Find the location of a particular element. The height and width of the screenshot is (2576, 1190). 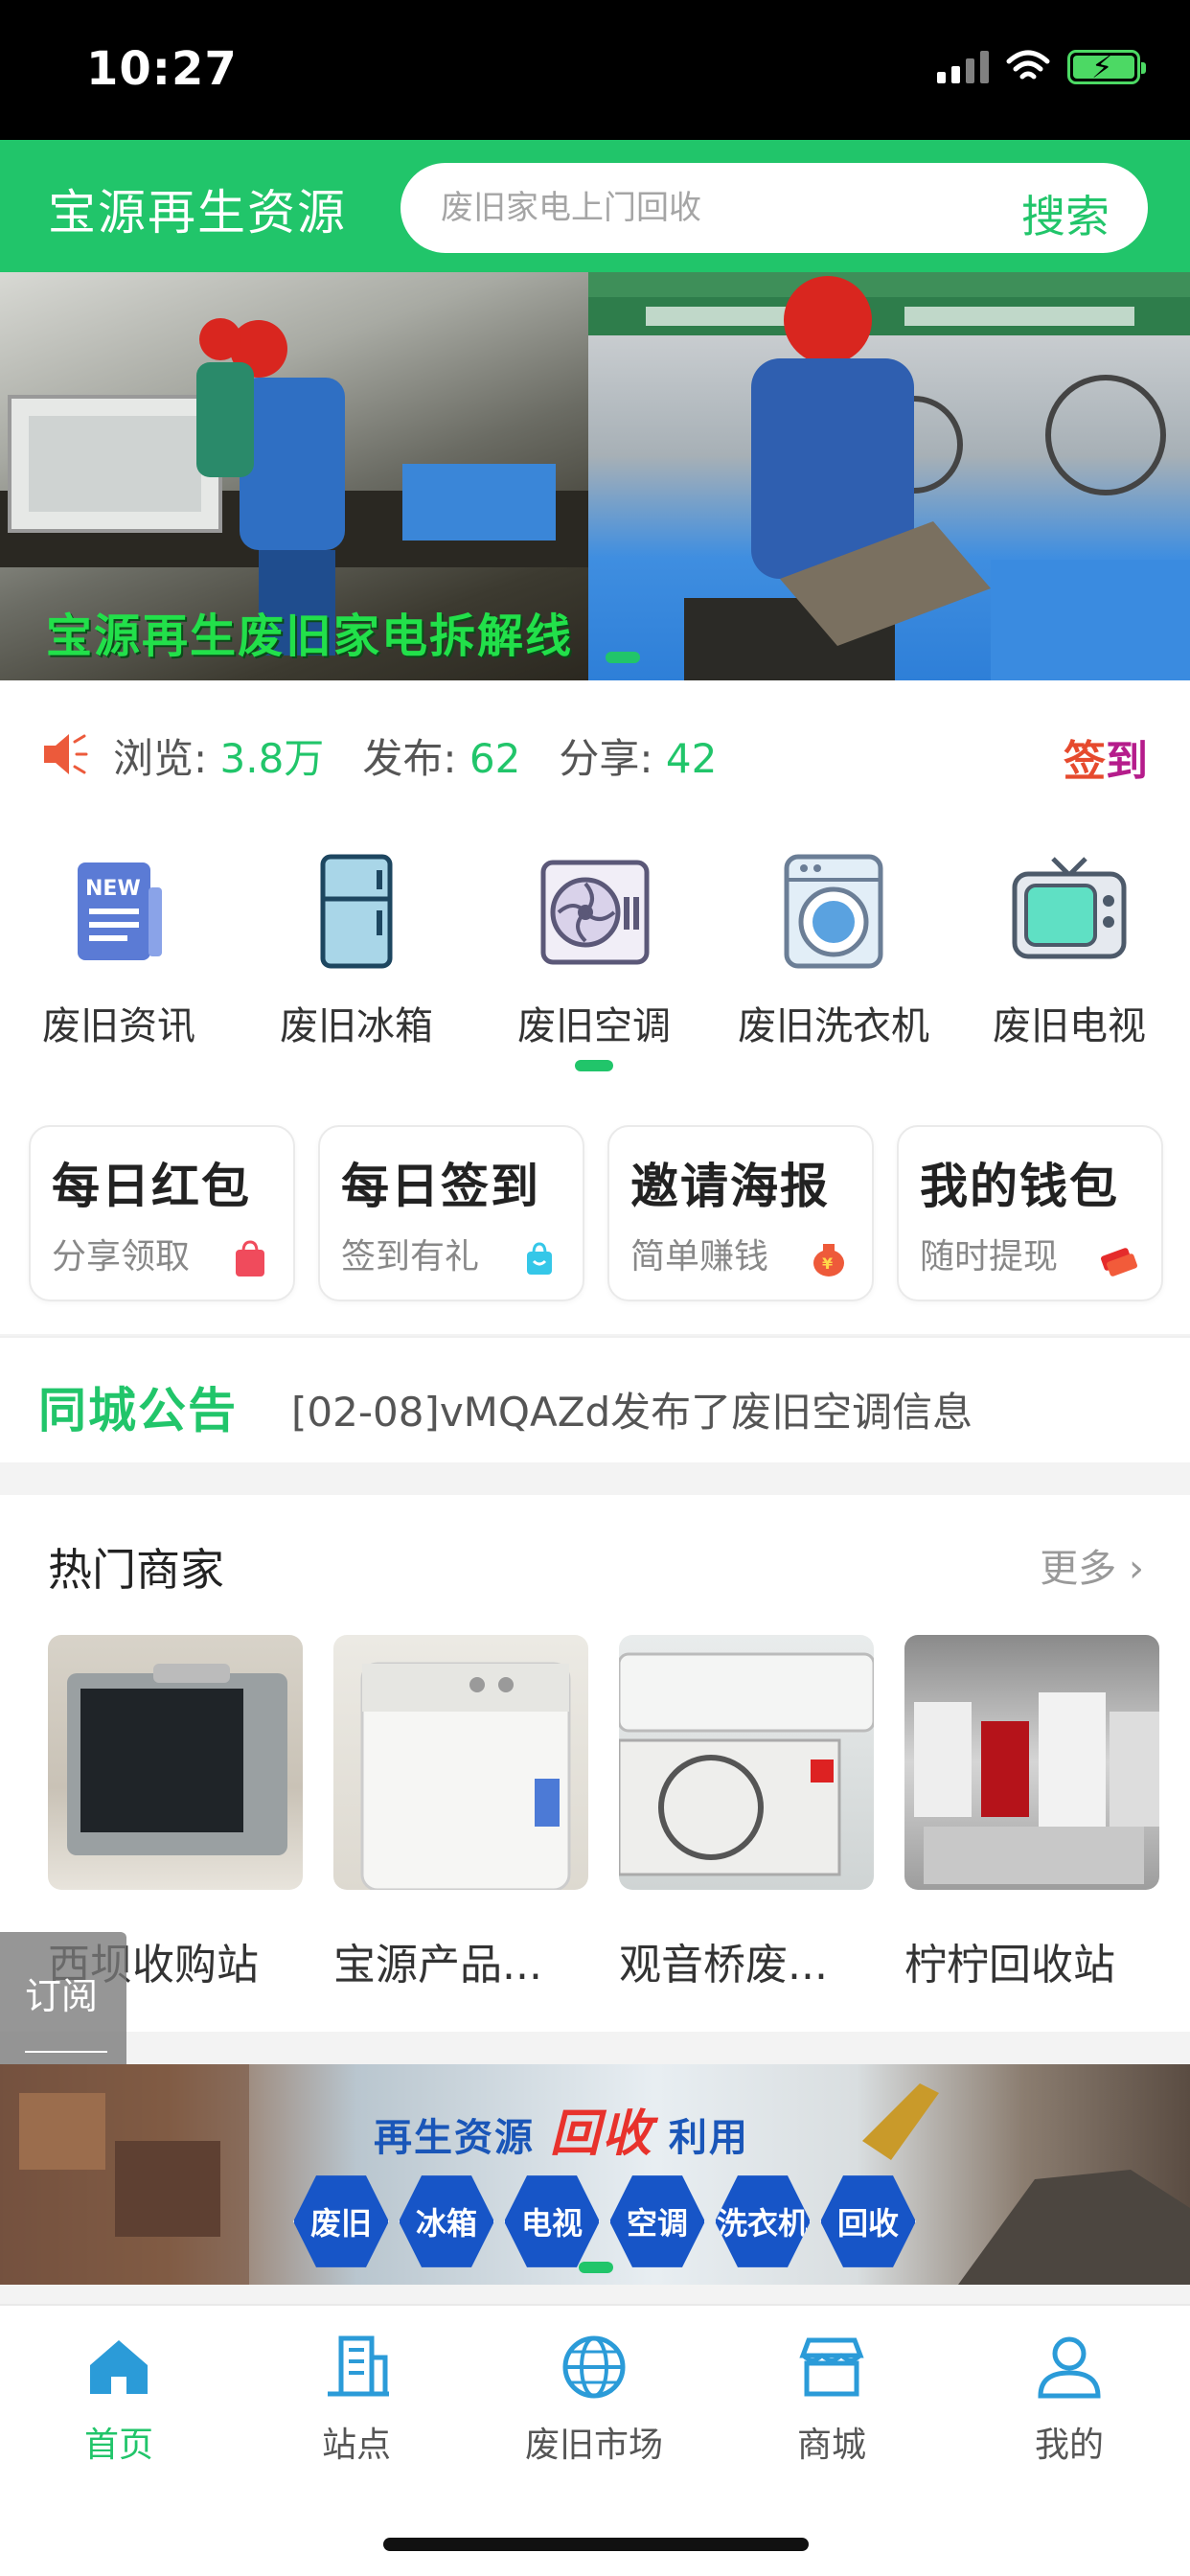

promo-daily-checkin: 每日签到 签到有礼 is located at coordinates (451, 1213).